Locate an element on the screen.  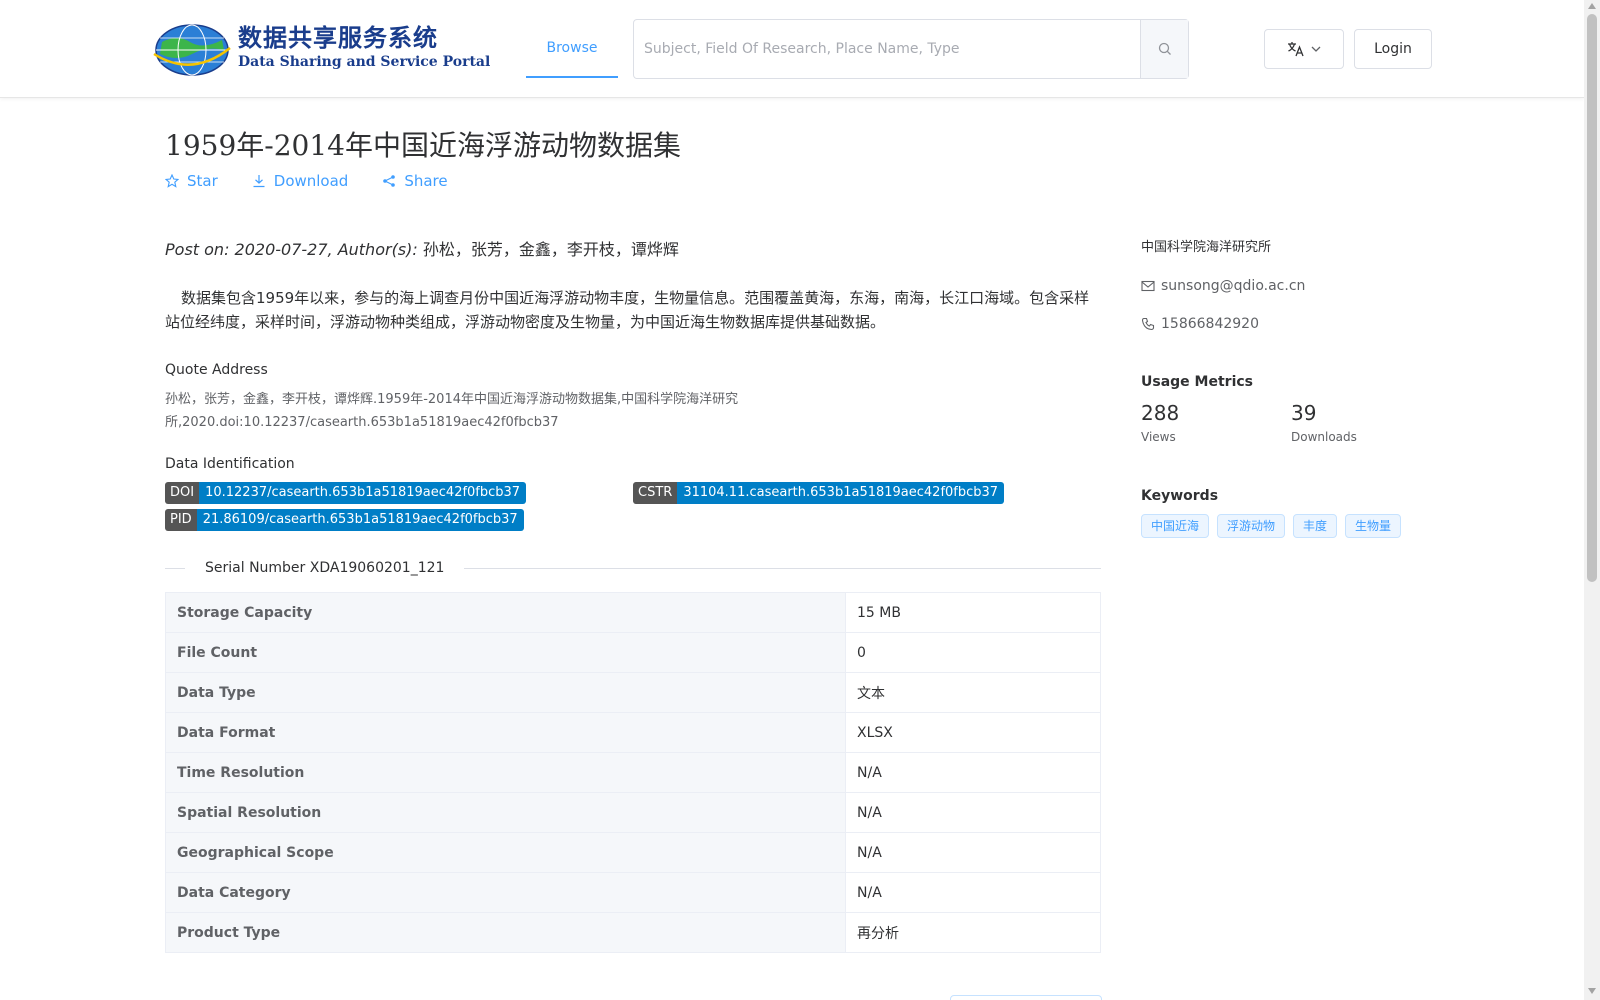
quote-address-label: Quote Address is located at coordinates (216, 370).